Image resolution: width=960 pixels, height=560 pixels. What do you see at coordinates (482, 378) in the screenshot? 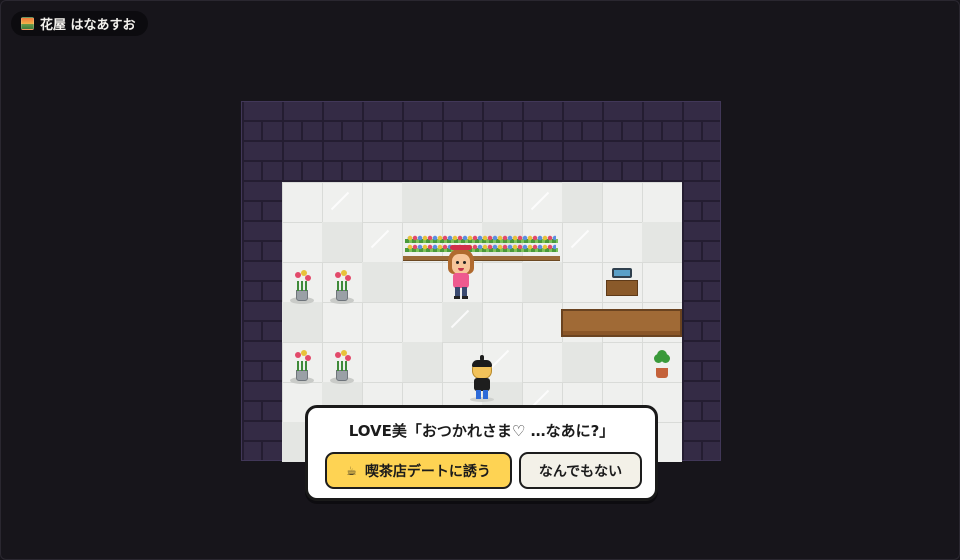
I see `player-character` at bounding box center [482, 378].